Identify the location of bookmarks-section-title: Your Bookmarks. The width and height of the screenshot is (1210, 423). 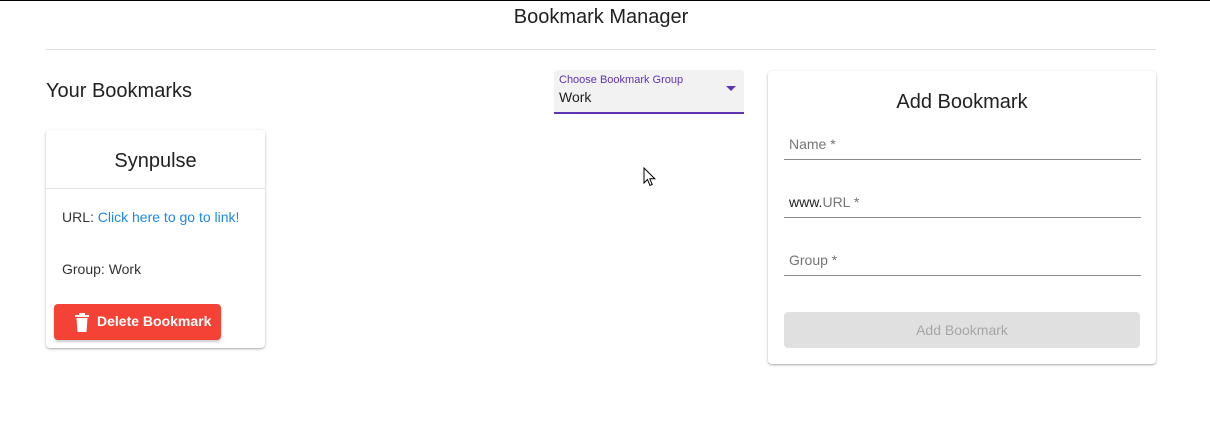
(119, 91).